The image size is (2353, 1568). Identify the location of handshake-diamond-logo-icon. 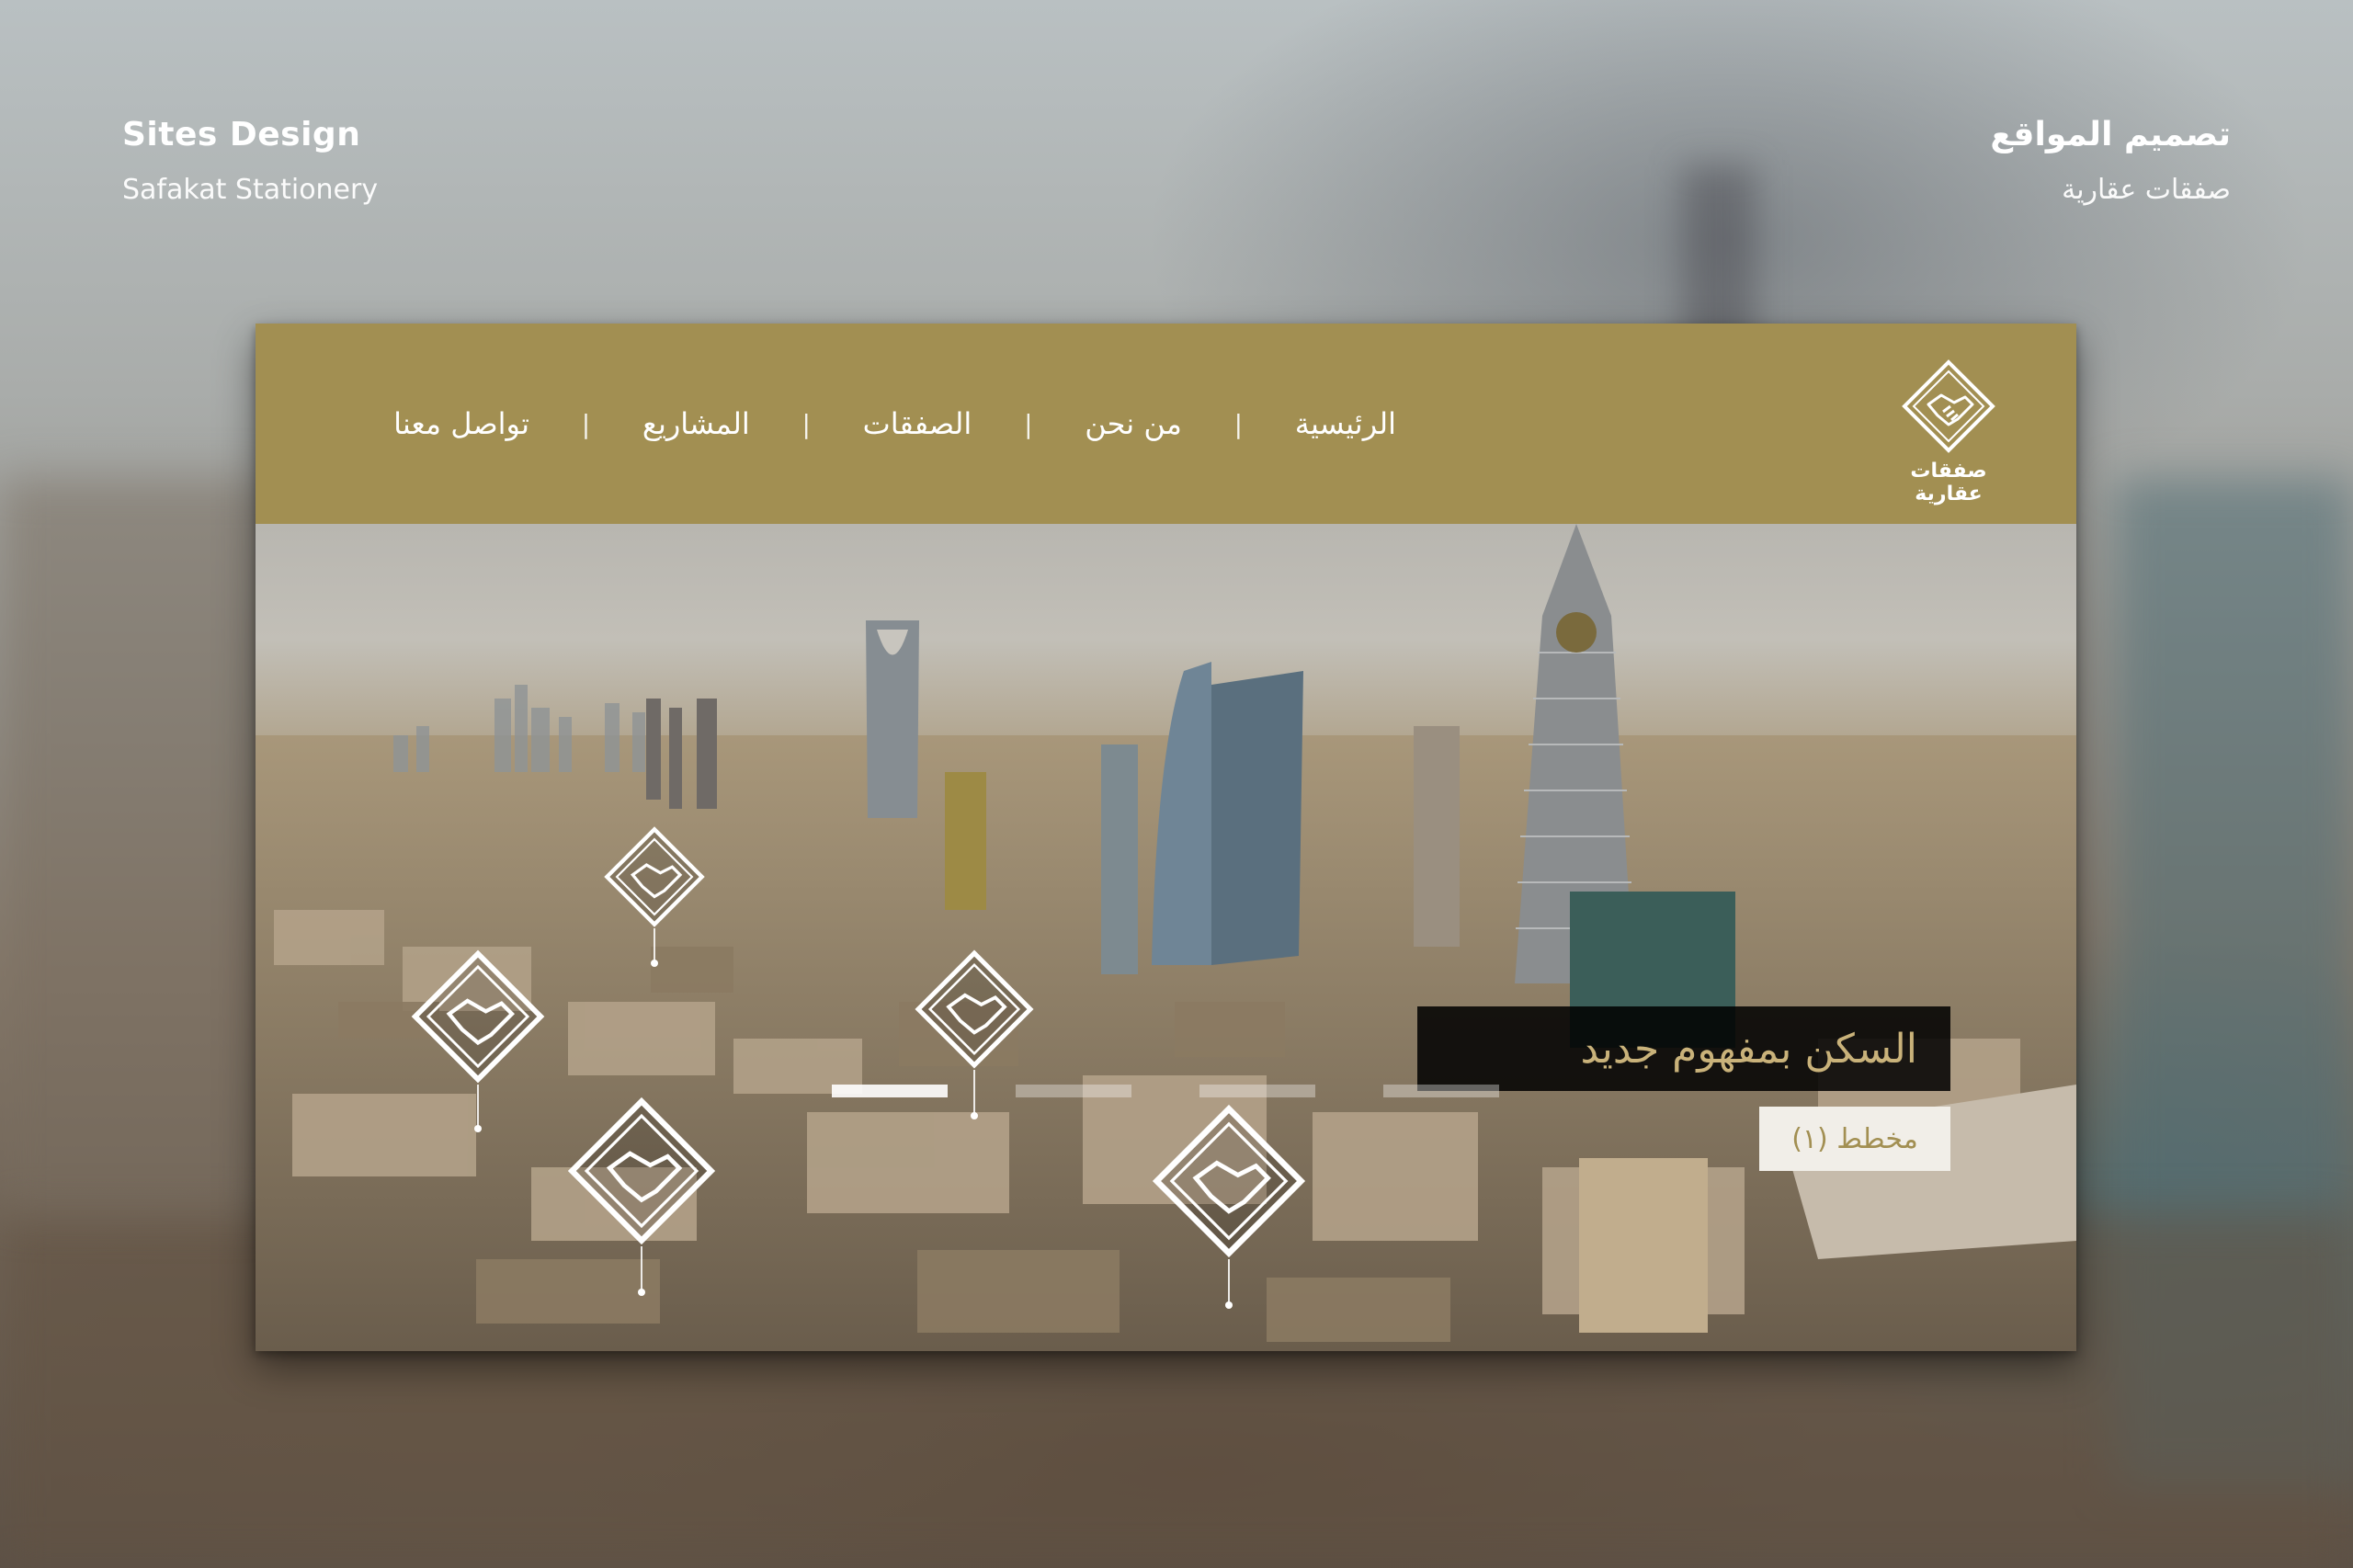
(1948, 406).